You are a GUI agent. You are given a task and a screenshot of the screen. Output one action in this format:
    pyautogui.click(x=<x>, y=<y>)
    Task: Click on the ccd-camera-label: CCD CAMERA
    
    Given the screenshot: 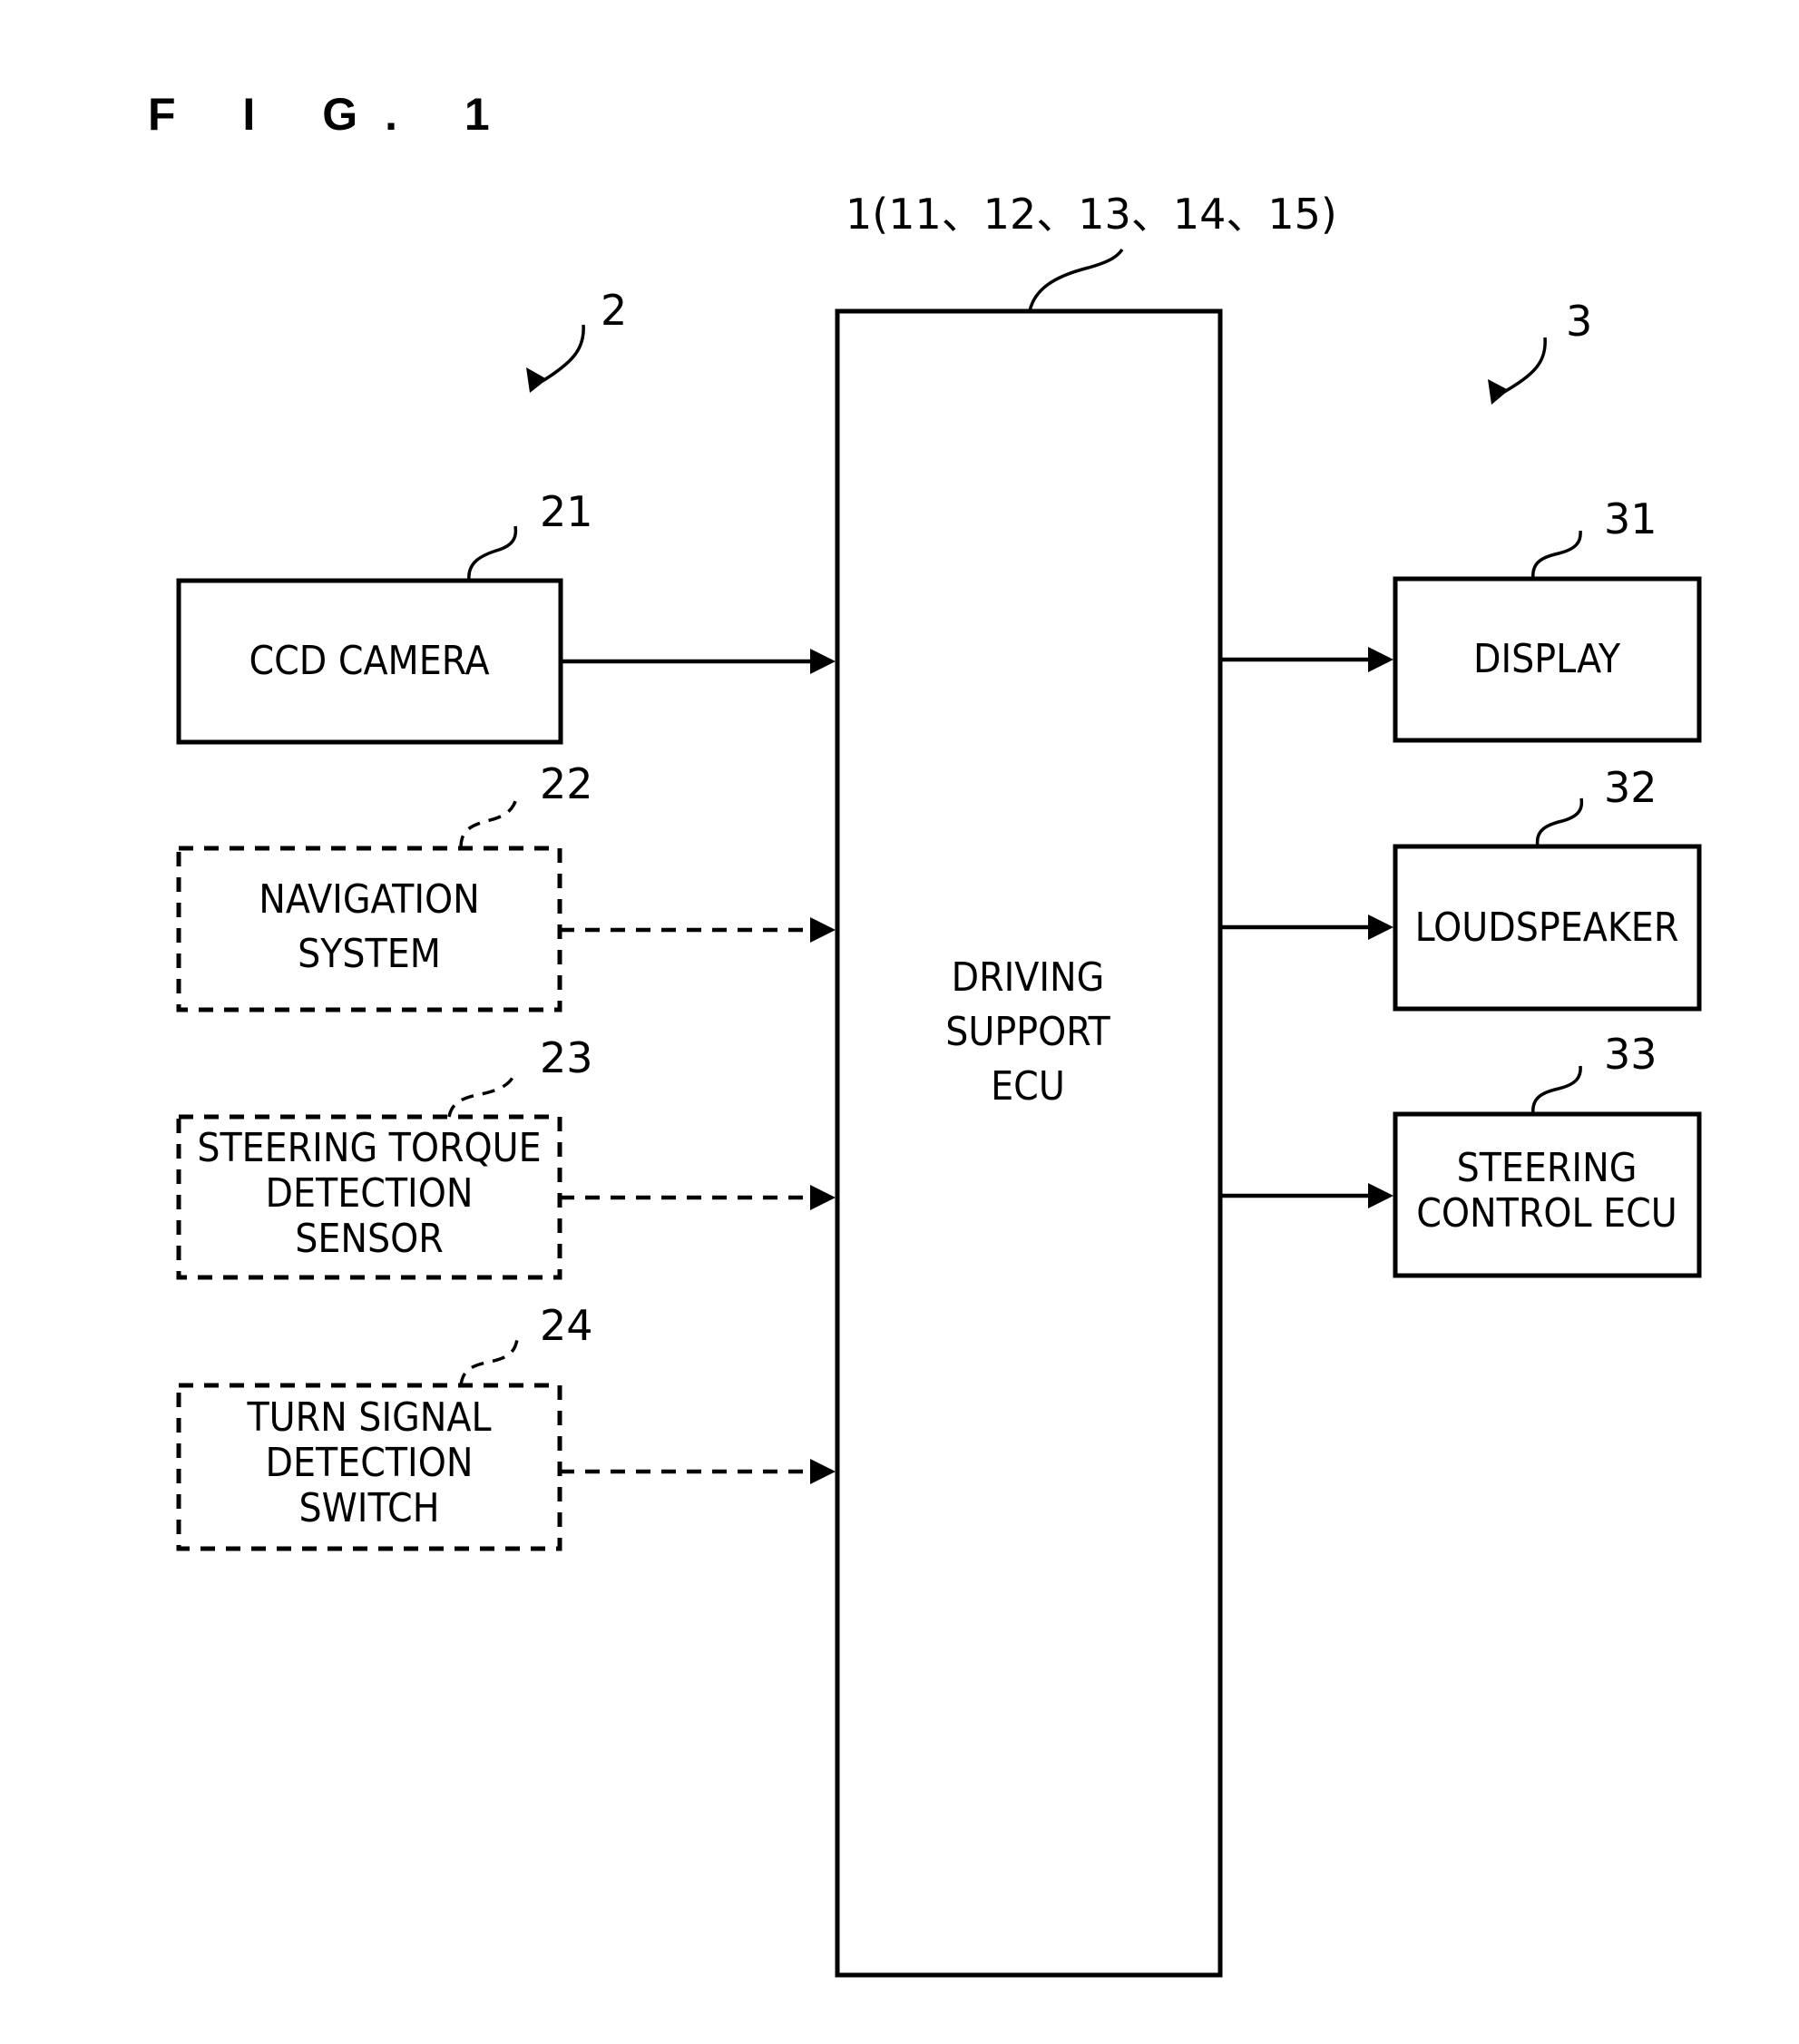 What is the action you would take?
    pyautogui.click(x=369, y=661)
    